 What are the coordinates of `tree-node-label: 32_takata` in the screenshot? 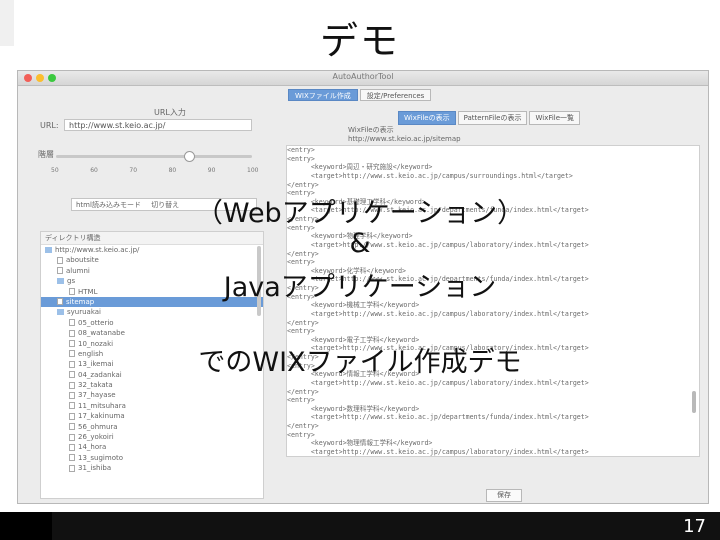 It's located at (95, 385).